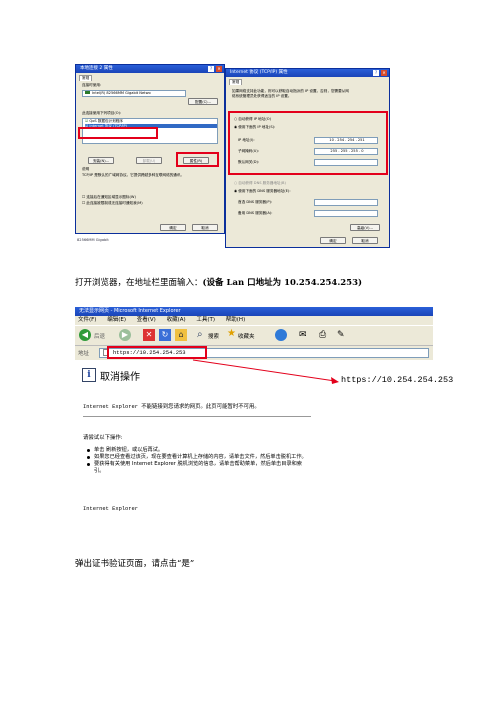 This screenshot has height=707, width=500. Describe the element at coordinates (149, 160) in the screenshot. I see `uninstall-button: 卸载(U)` at that location.